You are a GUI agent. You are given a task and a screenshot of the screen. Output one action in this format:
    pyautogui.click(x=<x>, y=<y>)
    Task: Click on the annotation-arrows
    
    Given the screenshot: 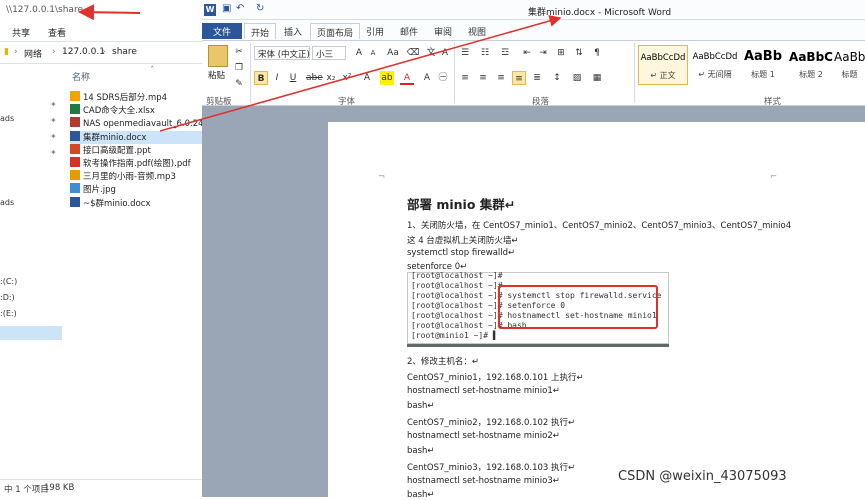 What is the action you would take?
    pyautogui.click(x=320, y=68)
    